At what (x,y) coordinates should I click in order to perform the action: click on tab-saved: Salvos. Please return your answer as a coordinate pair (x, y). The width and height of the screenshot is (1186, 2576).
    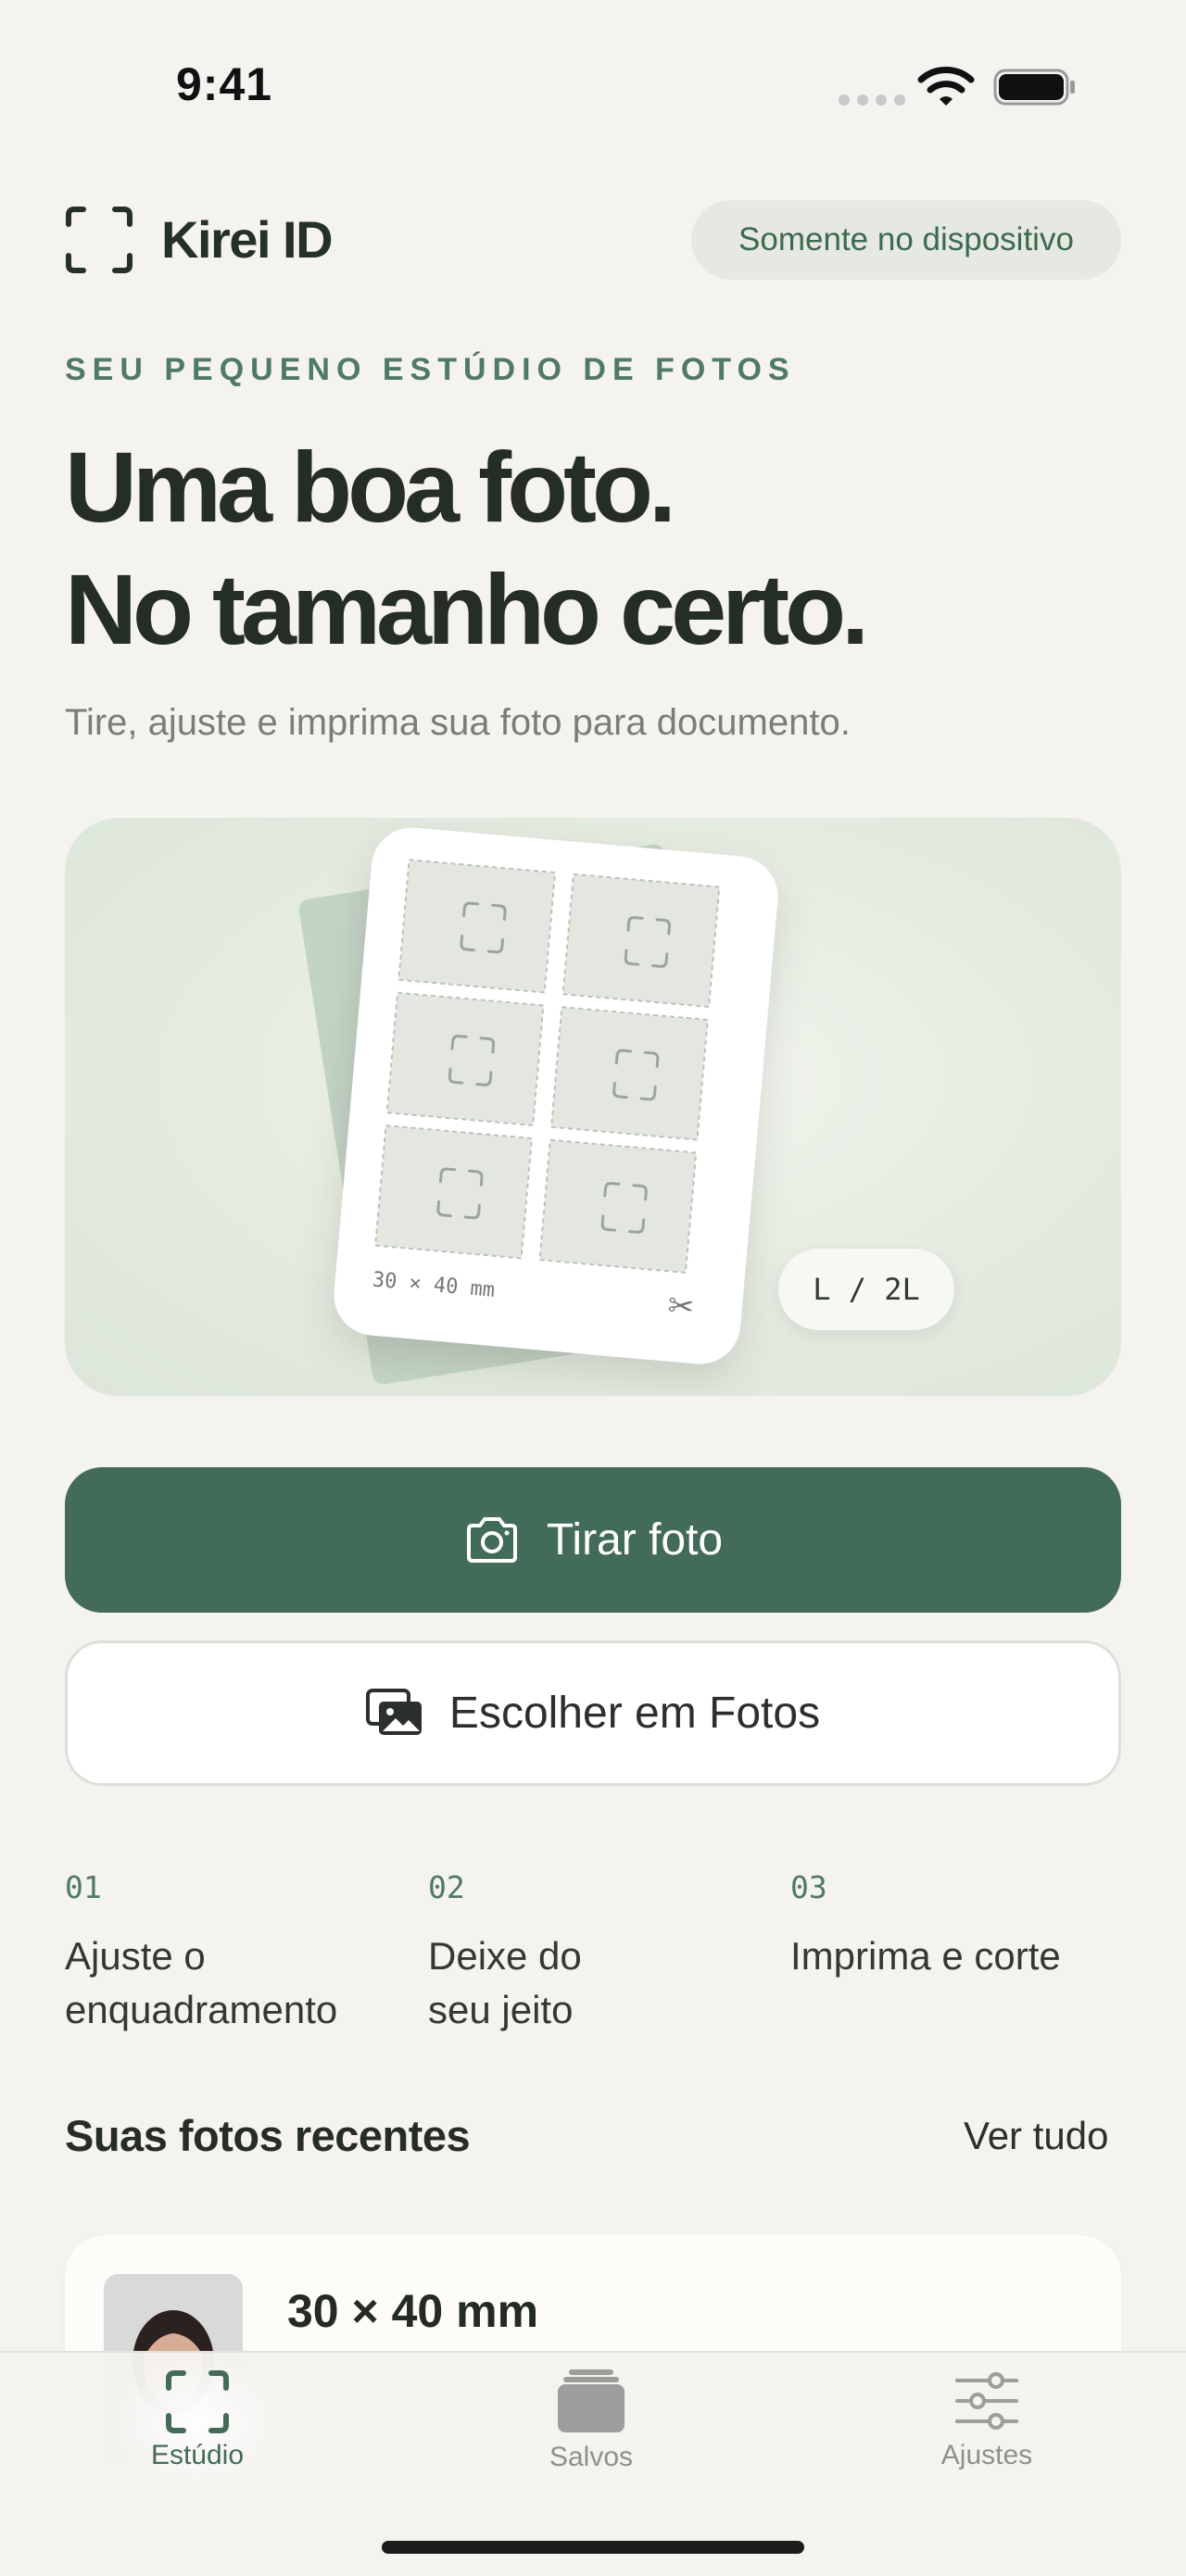
    Looking at the image, I should click on (591, 2417).